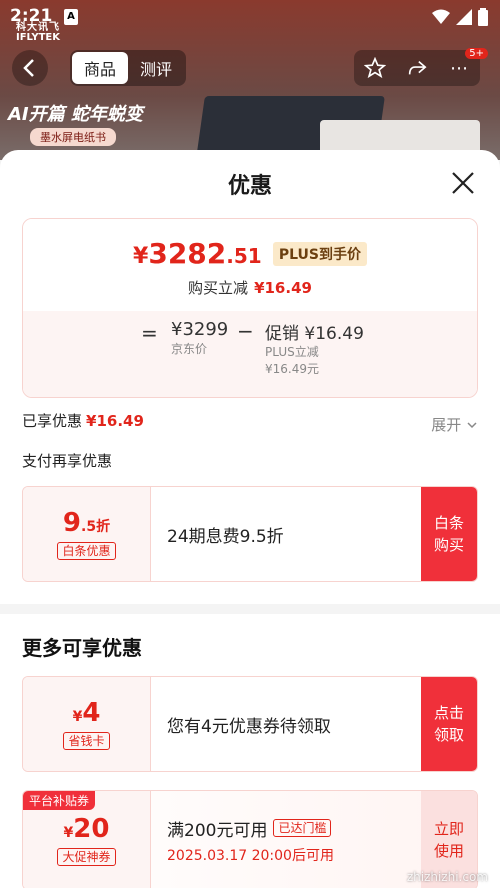 This screenshot has width=500, height=888. Describe the element at coordinates (86, 741) in the screenshot. I see `coupon-tag: 省钱卡` at that location.